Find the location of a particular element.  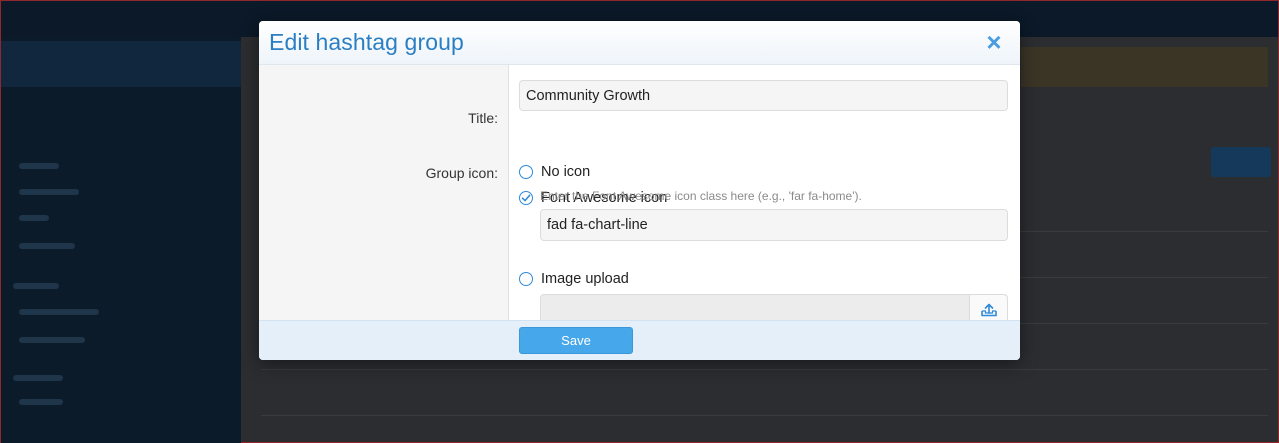

save-button: Save is located at coordinates (576, 340).